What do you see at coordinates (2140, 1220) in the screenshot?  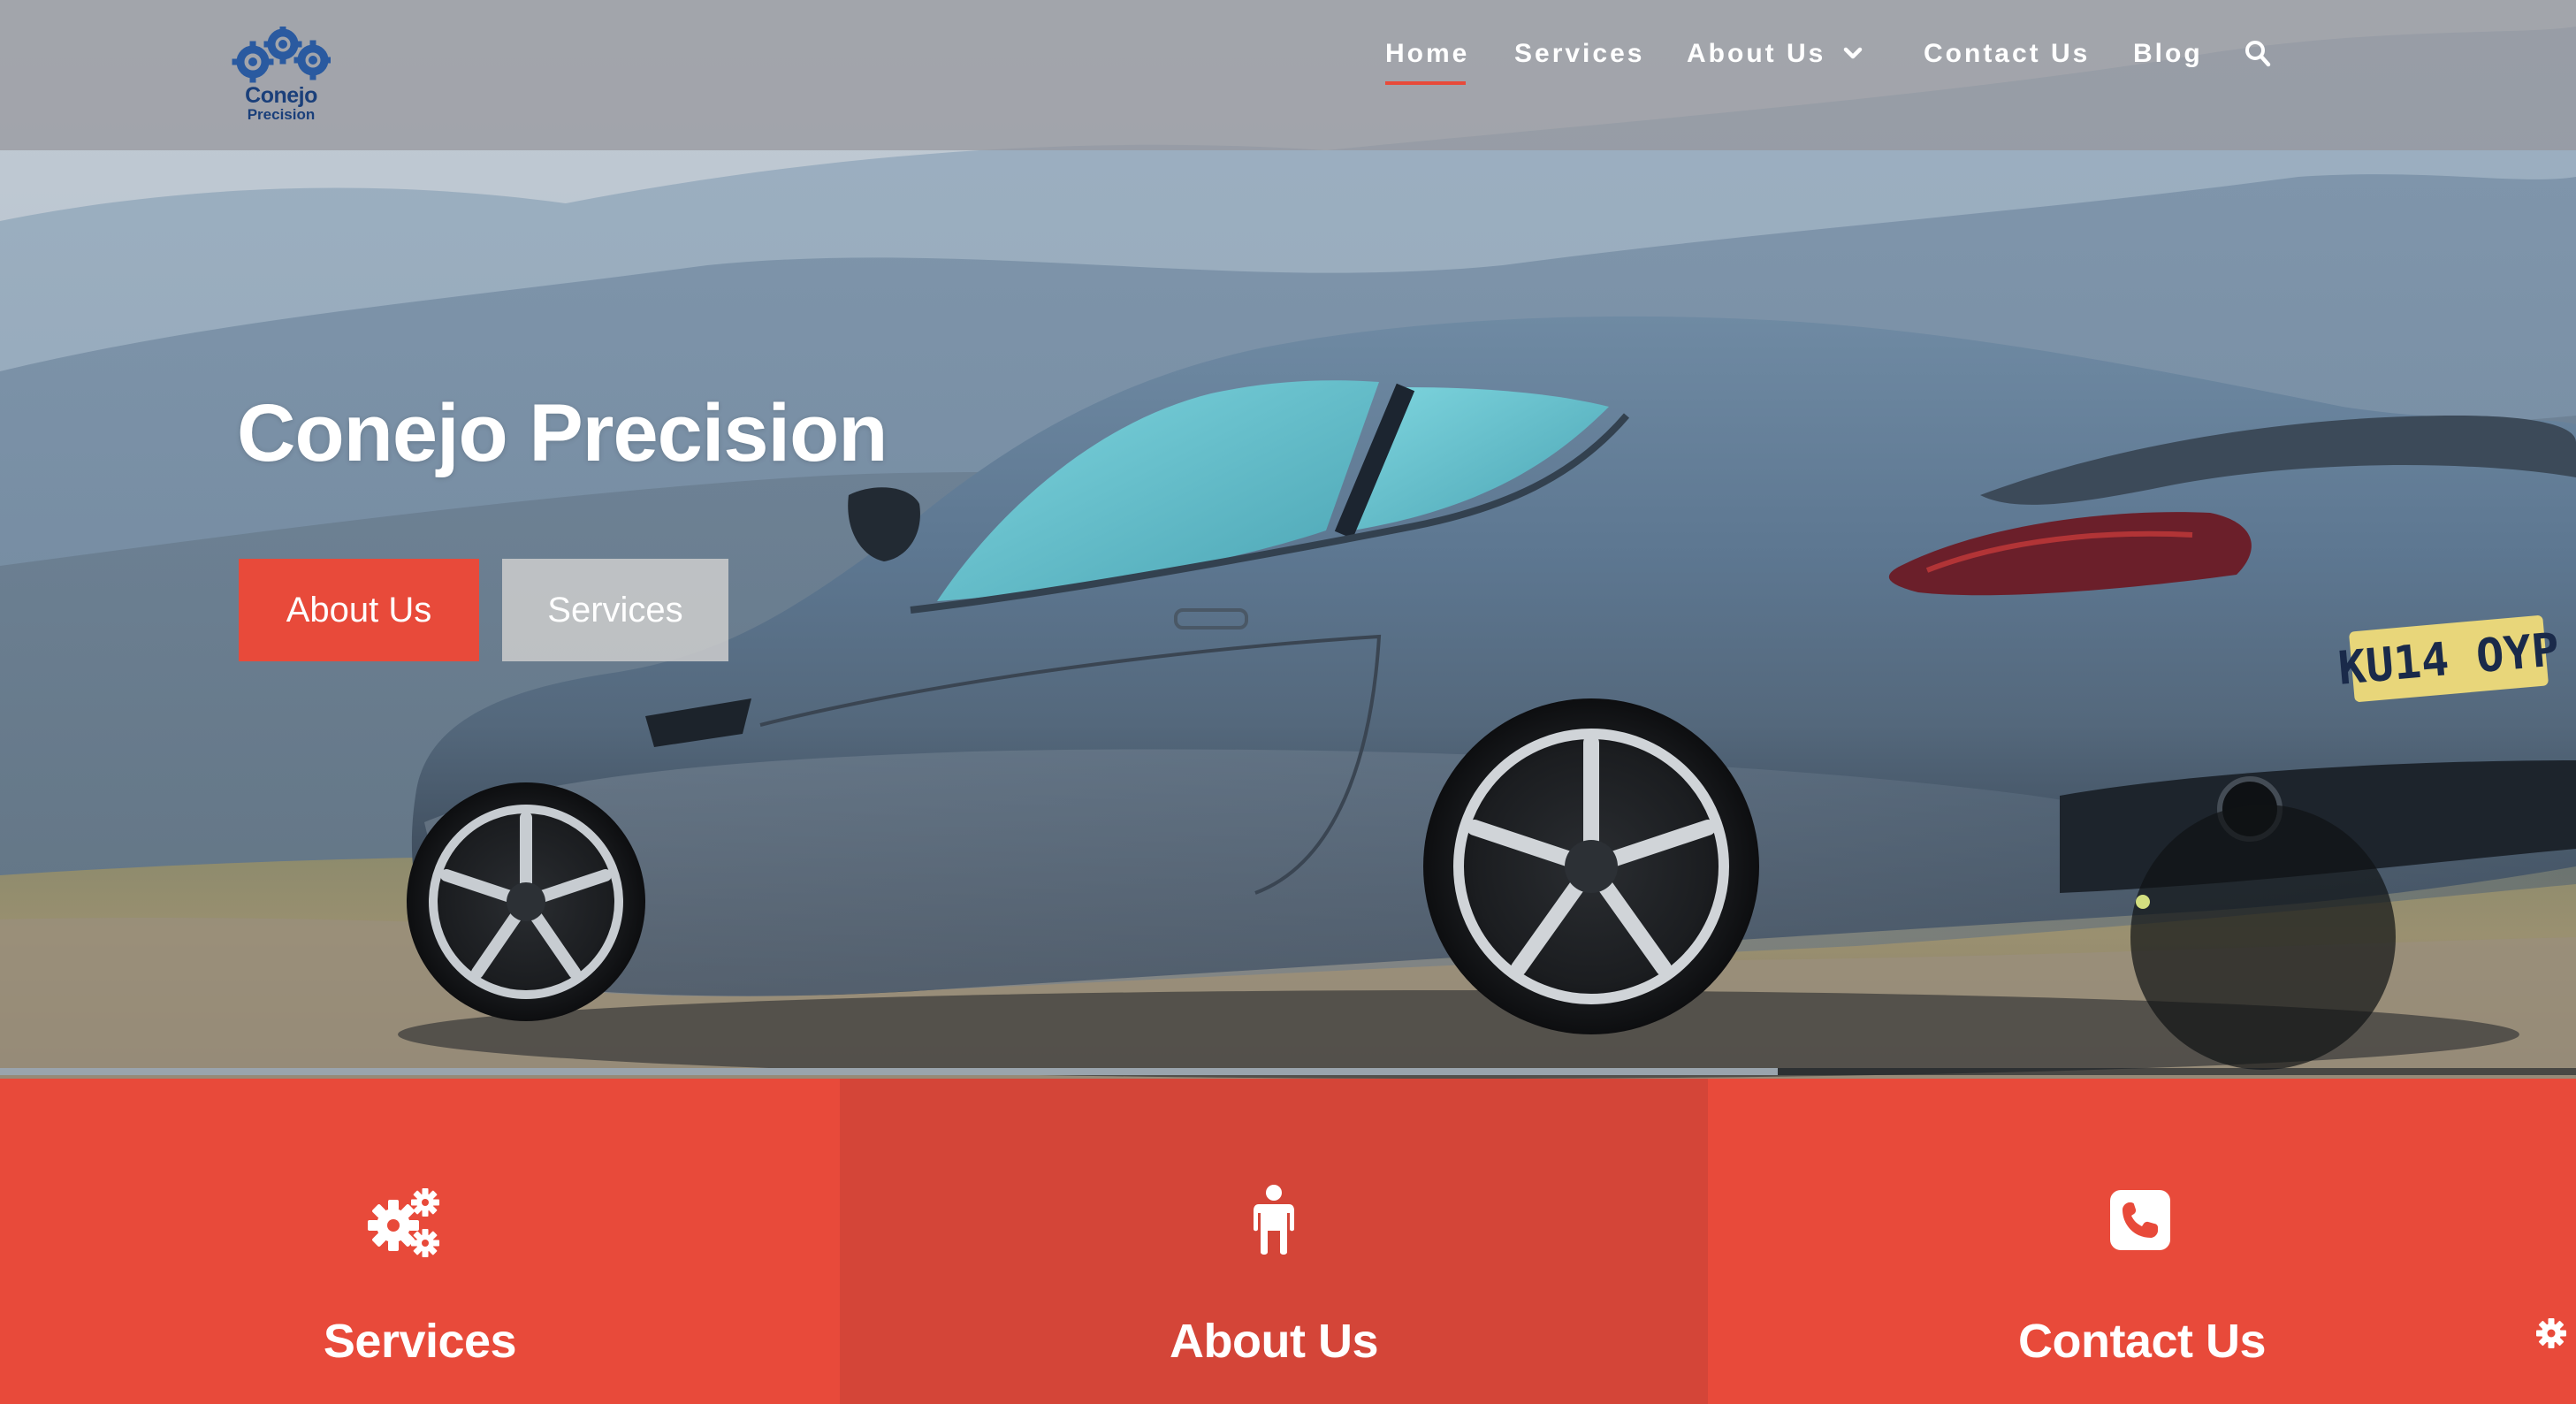 I see `phone-icon` at bounding box center [2140, 1220].